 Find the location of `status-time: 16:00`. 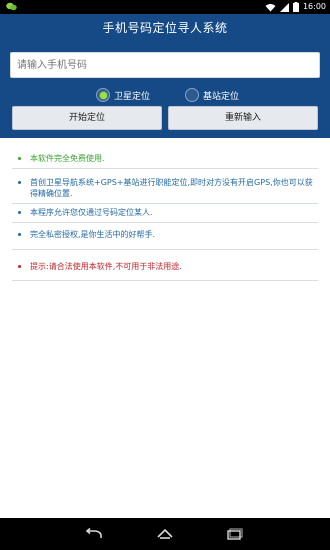

status-time: 16:00 is located at coordinates (314, 6).